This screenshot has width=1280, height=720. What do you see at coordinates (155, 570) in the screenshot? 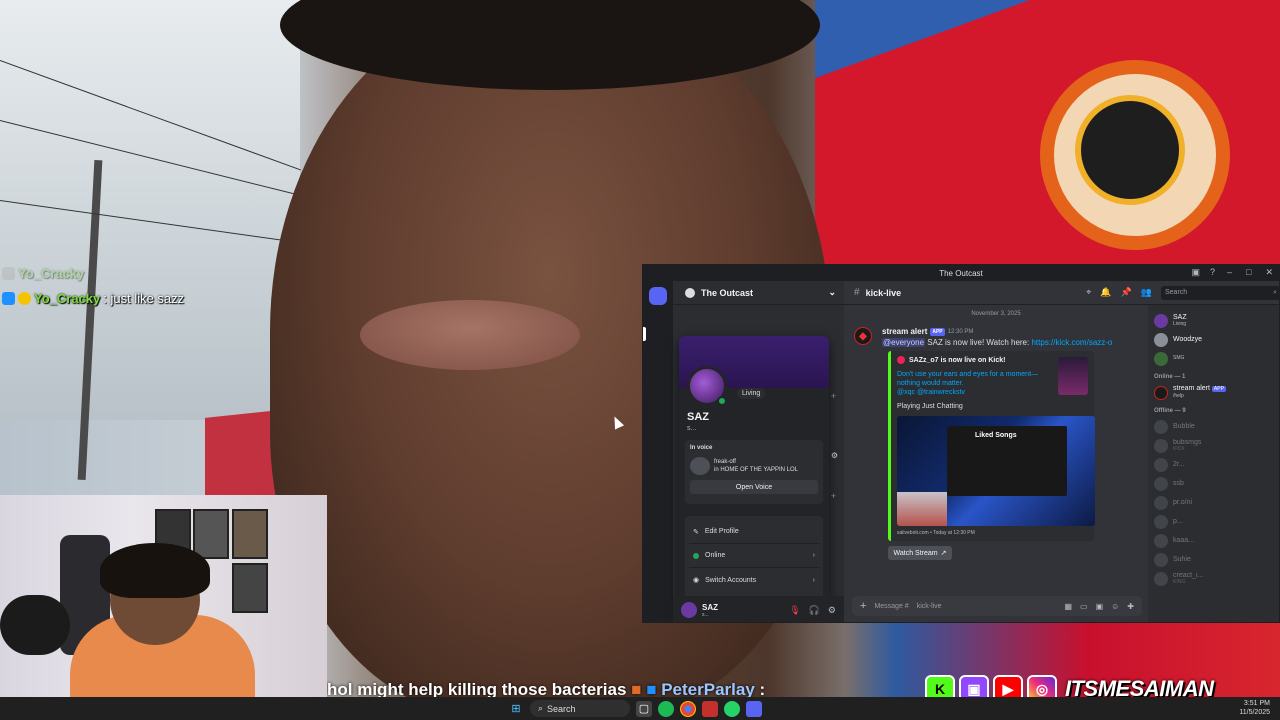
I see `streamer-hair` at bounding box center [155, 570].